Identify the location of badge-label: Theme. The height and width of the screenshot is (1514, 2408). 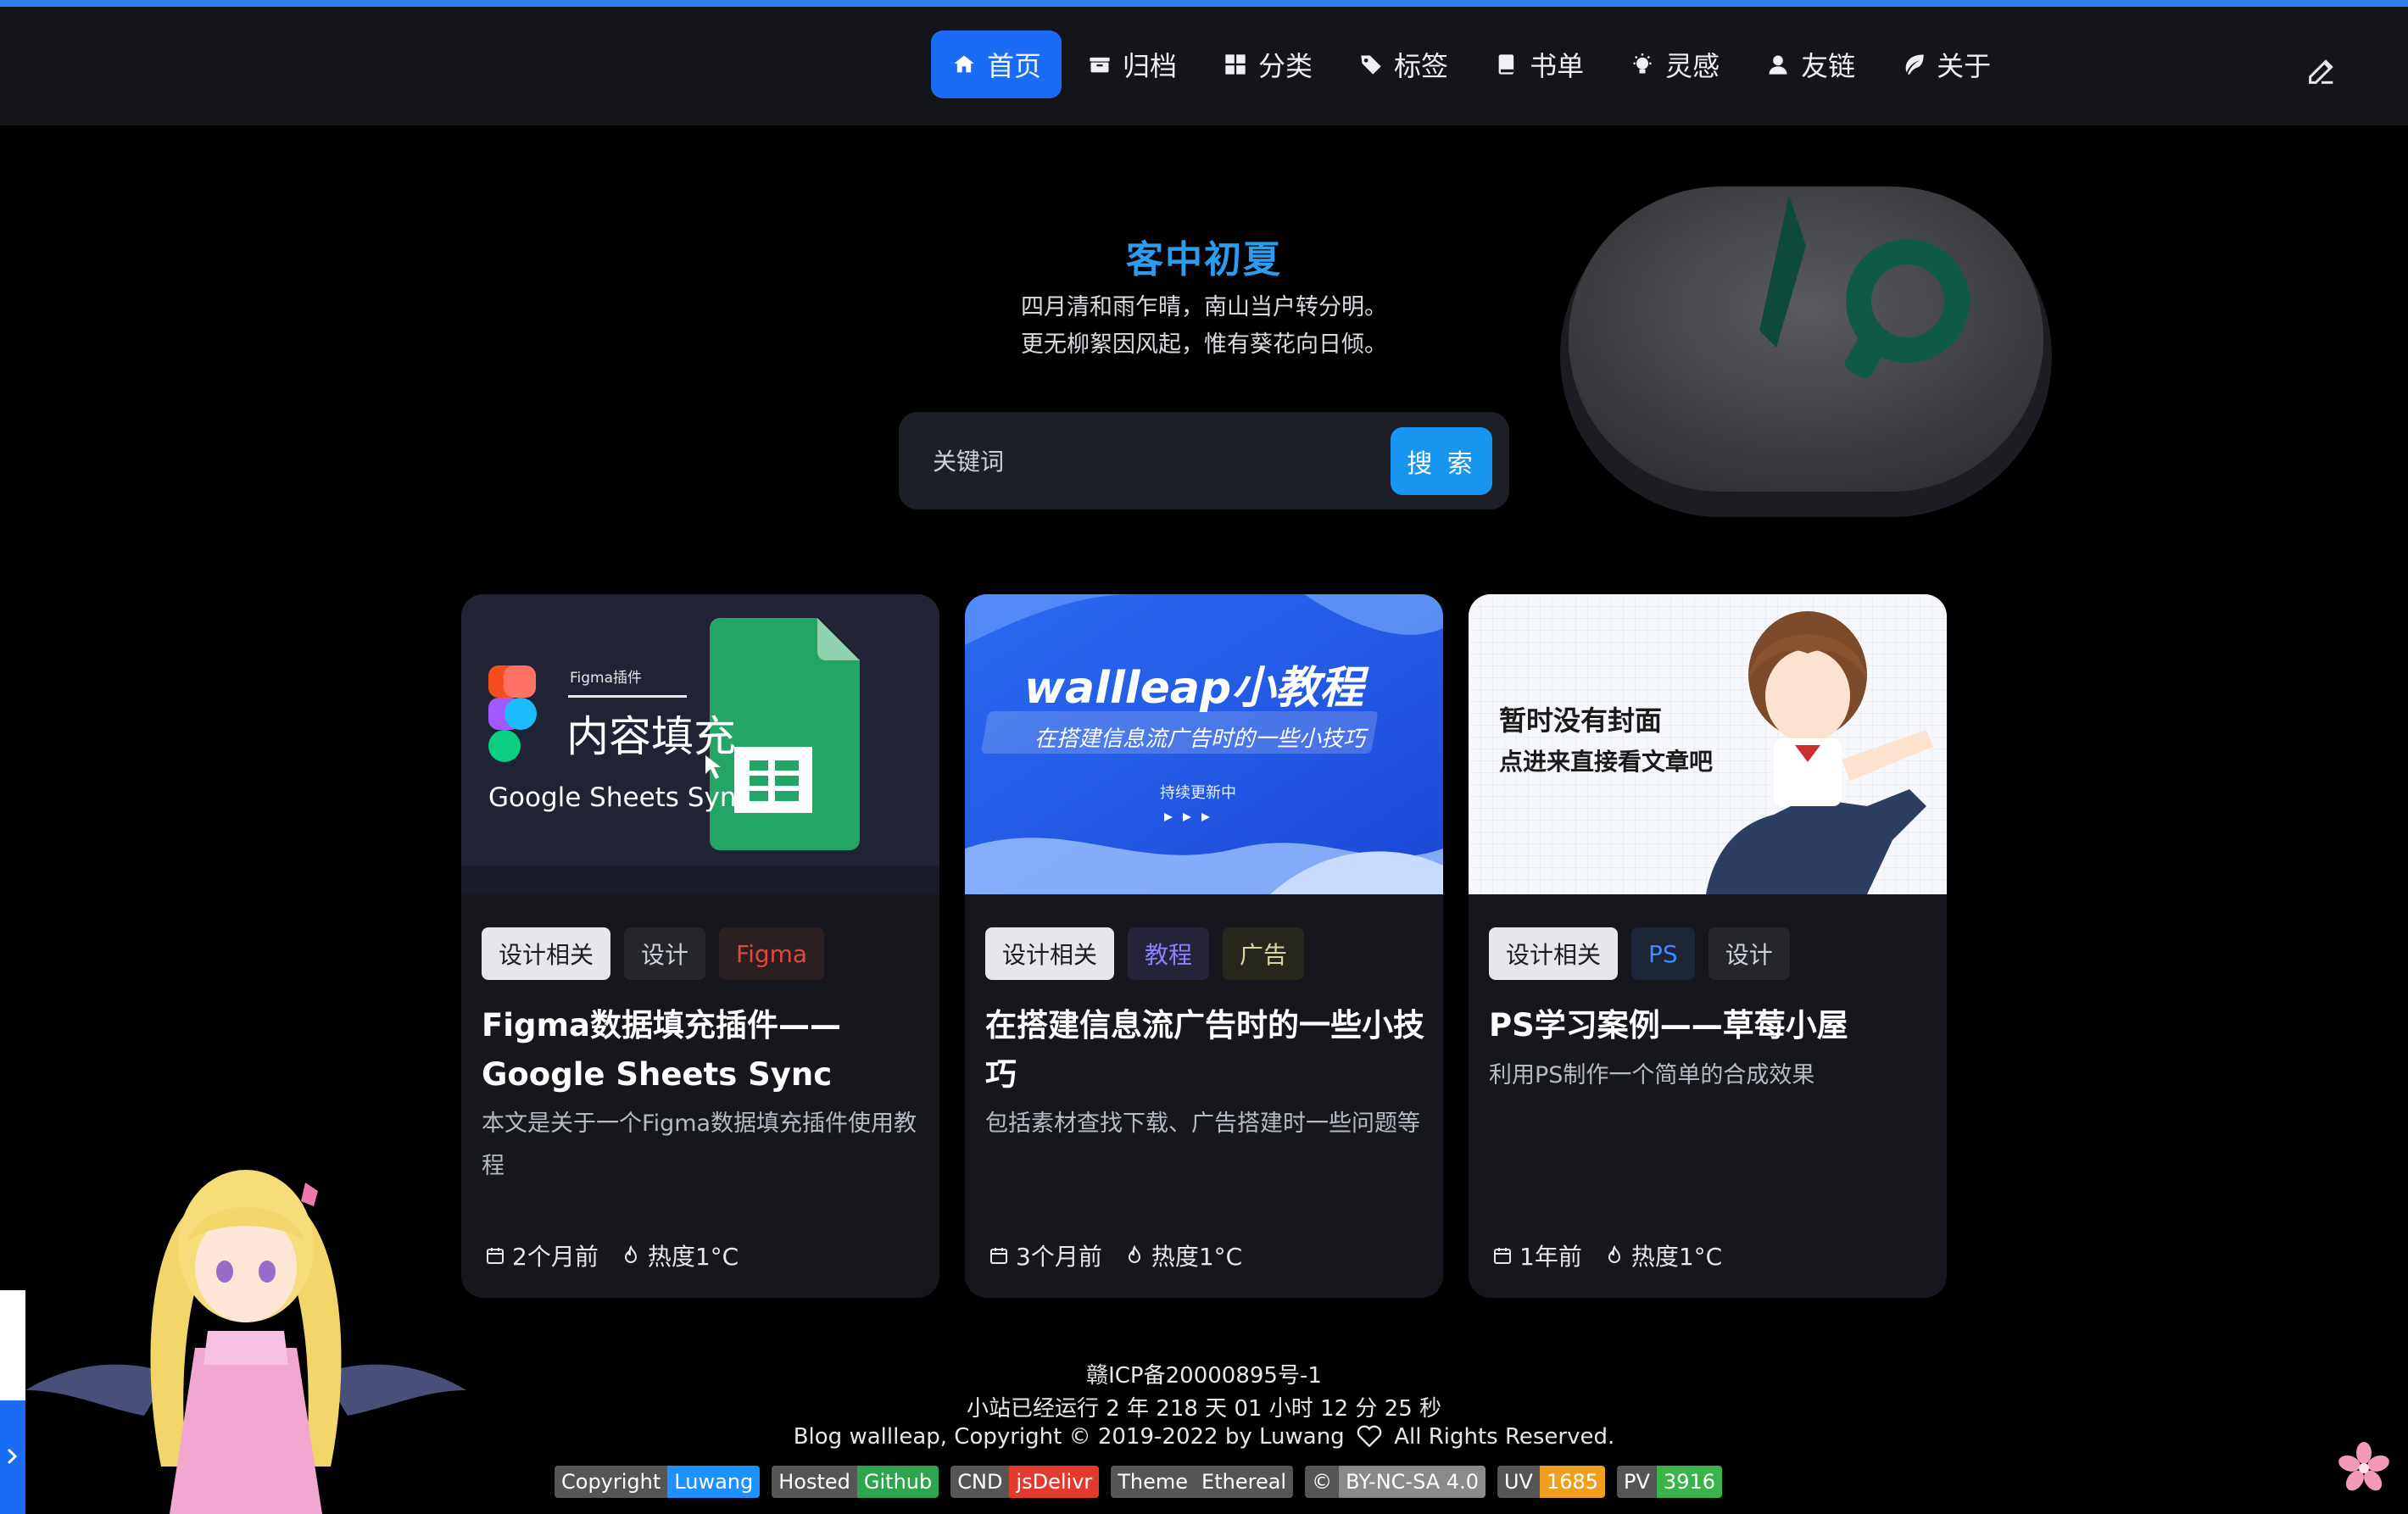
(1153, 1482).